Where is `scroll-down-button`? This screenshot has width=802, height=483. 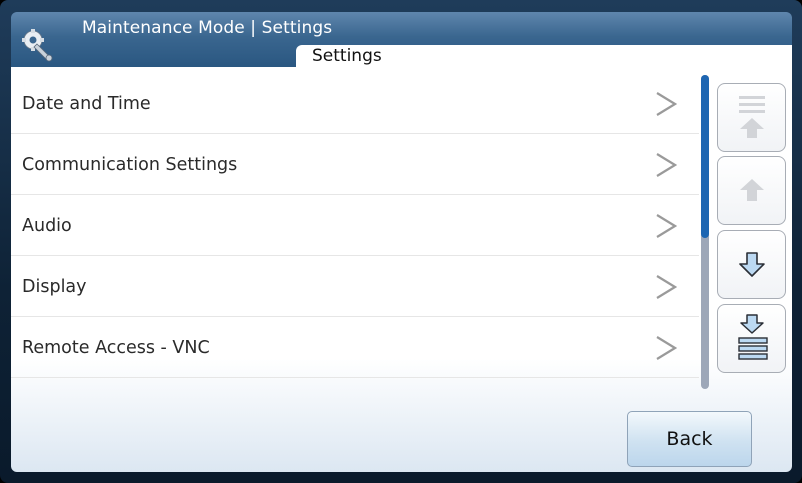 scroll-down-button is located at coordinates (751, 264).